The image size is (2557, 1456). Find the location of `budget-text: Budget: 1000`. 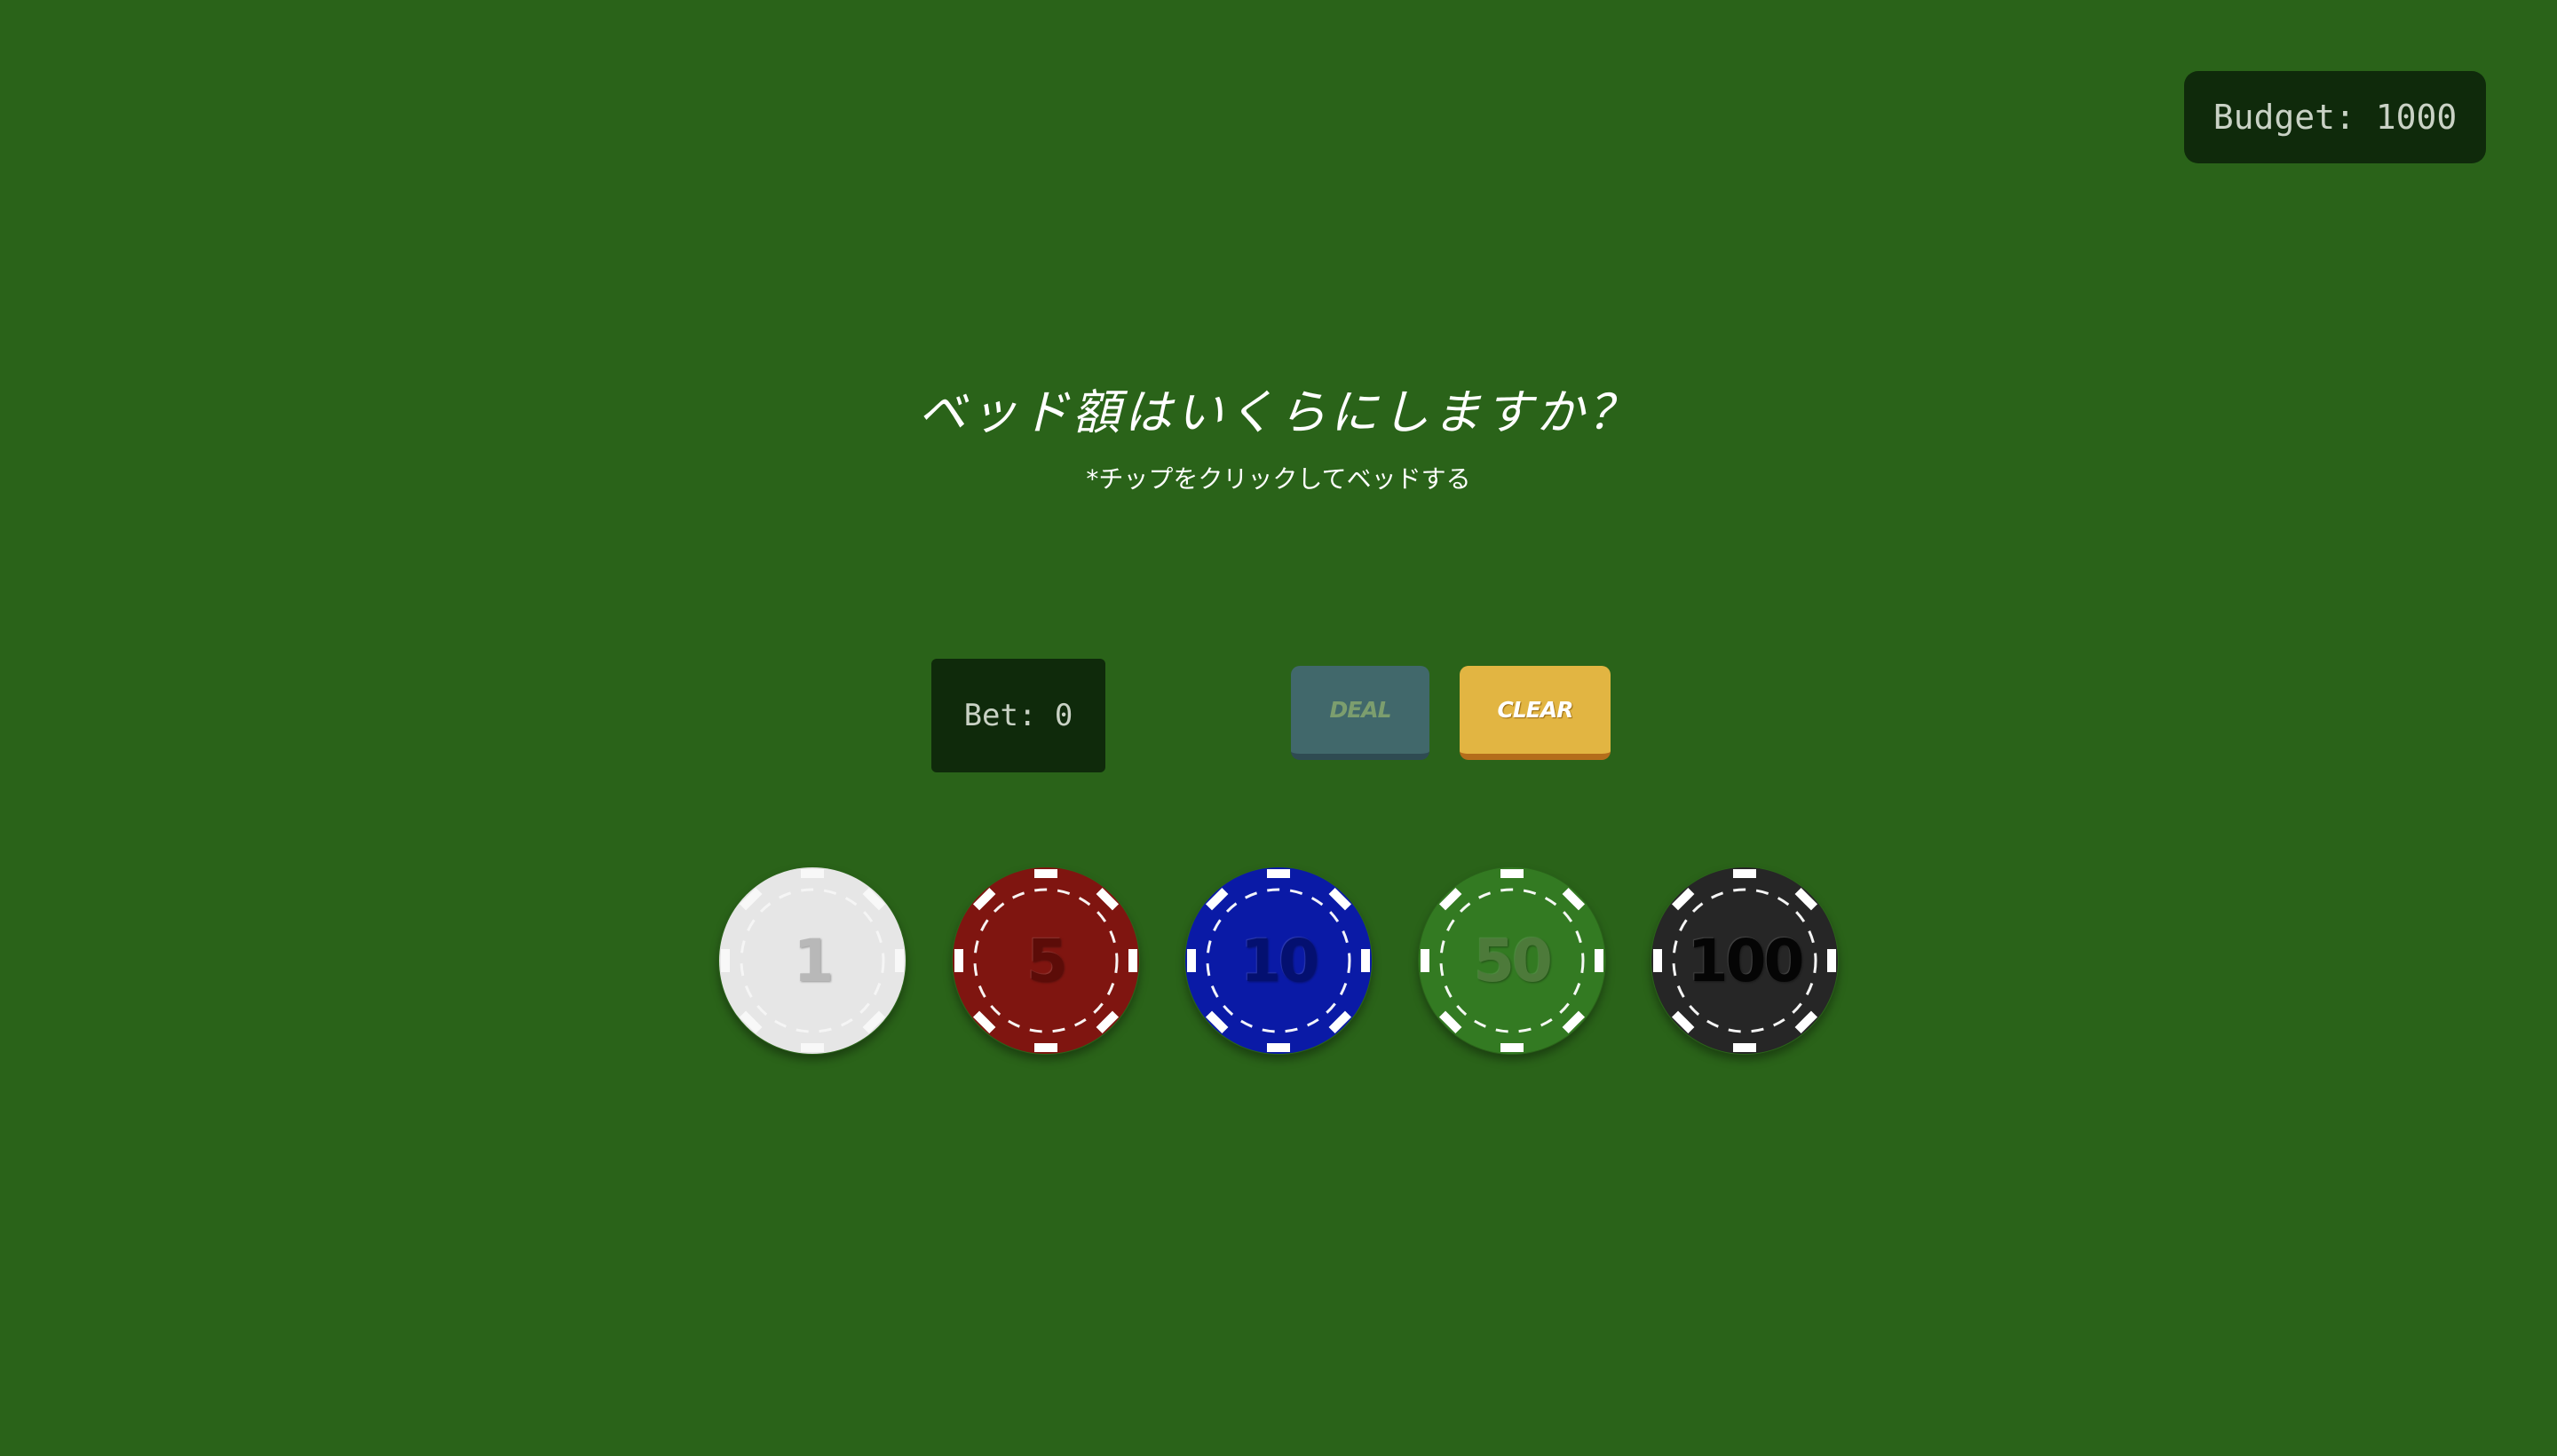

budget-text: Budget: 1000 is located at coordinates (2335, 118).